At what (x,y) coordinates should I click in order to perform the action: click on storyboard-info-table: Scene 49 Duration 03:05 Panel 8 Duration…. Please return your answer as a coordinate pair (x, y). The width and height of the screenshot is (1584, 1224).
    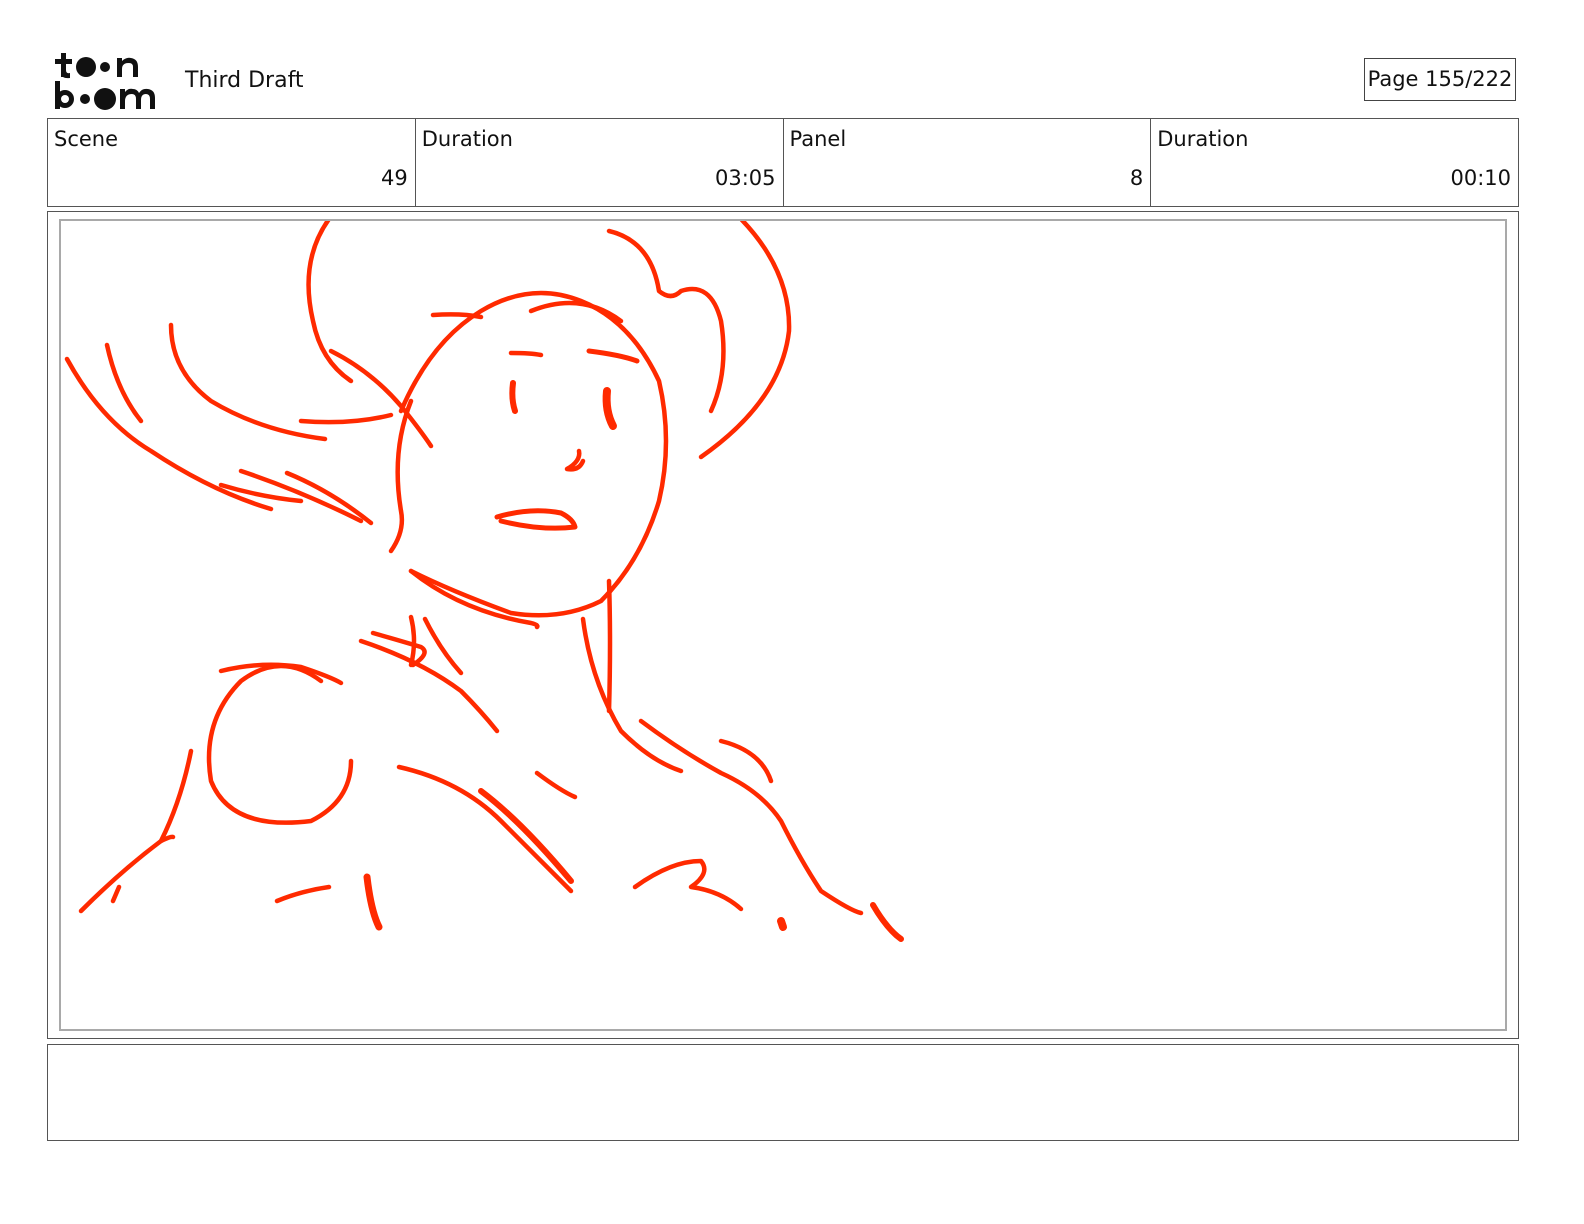
    Looking at the image, I should click on (783, 162).